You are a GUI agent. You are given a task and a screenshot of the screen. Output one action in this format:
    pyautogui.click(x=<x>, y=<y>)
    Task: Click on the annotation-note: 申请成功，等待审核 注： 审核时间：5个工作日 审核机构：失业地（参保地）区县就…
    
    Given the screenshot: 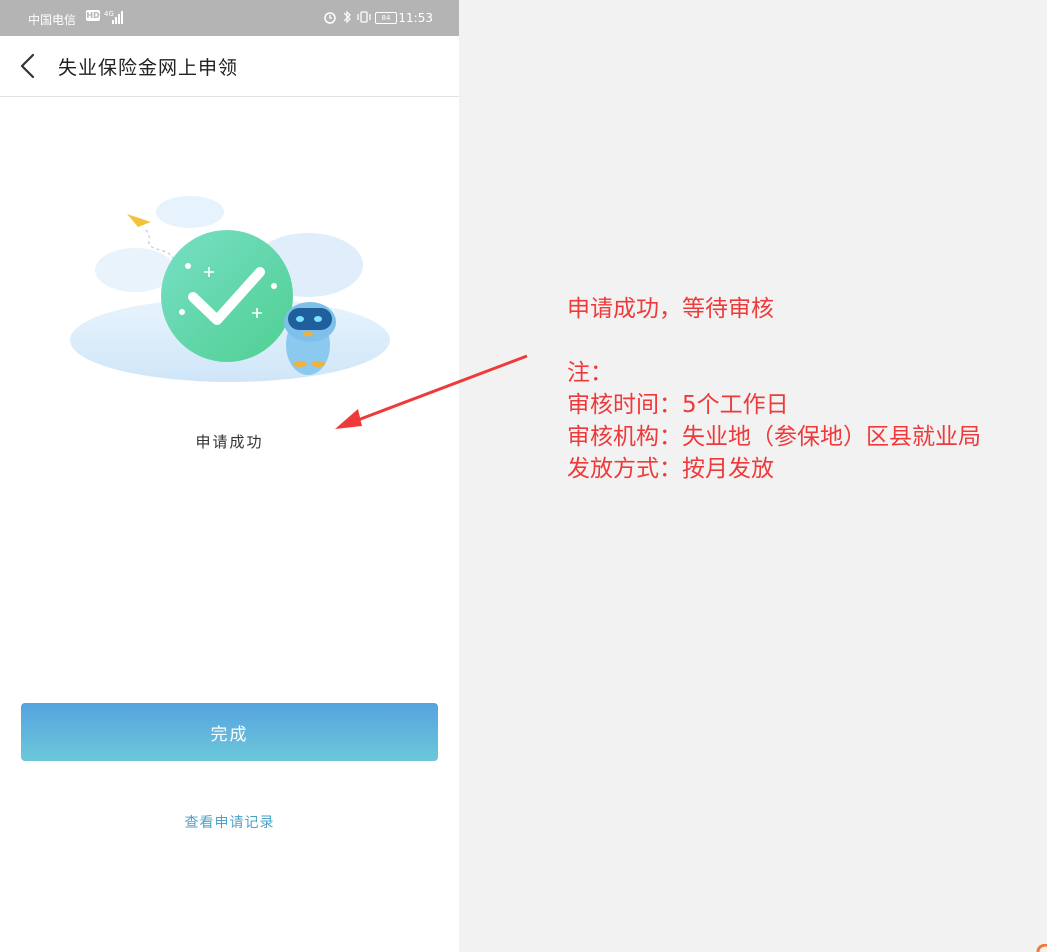 What is the action you would take?
    pyautogui.click(x=774, y=389)
    